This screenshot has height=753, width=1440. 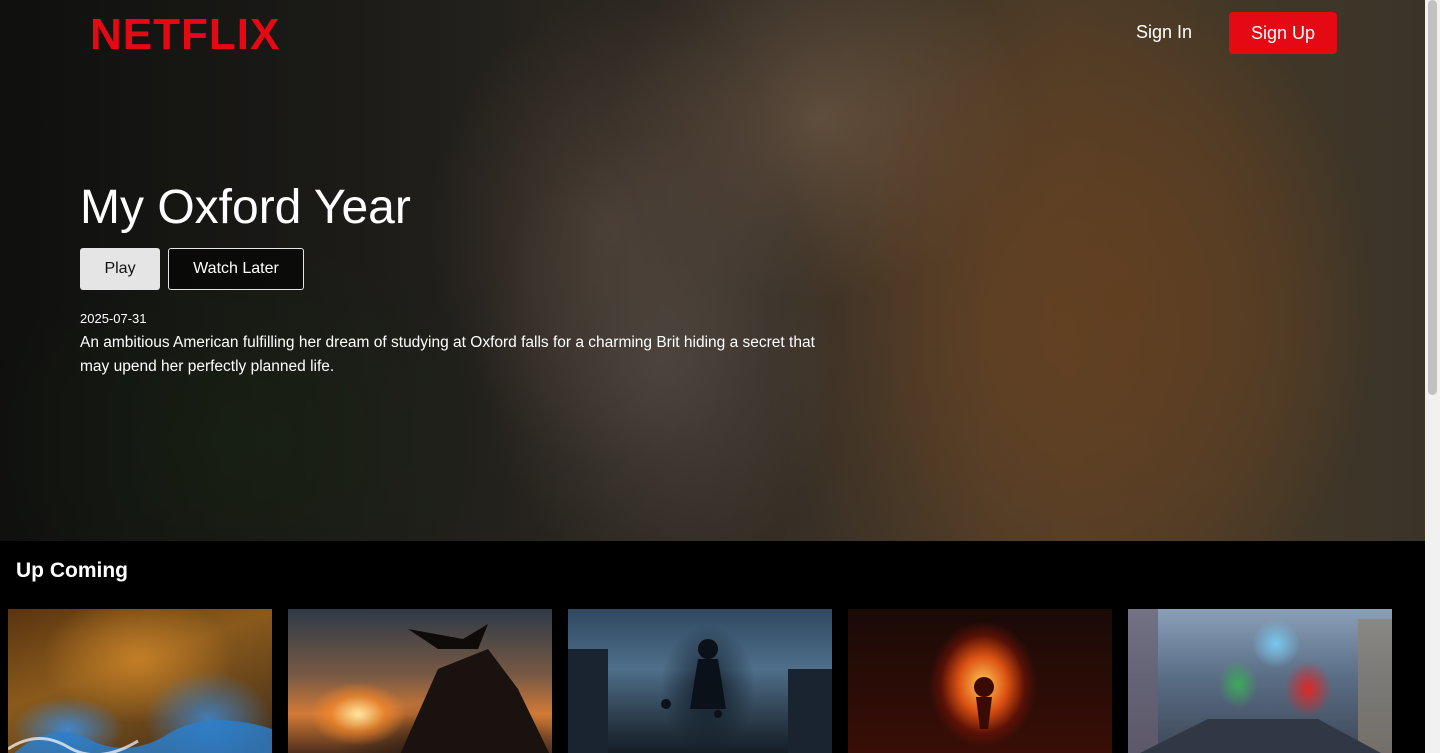 What do you see at coordinates (1164, 32) in the screenshot?
I see `sign-in-link: Sign In` at bounding box center [1164, 32].